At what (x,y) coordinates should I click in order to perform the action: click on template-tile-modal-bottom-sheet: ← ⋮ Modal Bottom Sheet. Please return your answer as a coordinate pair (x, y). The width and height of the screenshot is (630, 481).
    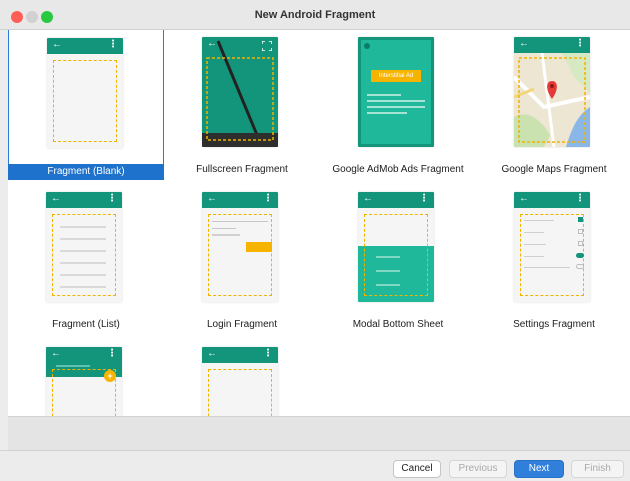
    Looking at the image, I should click on (398, 261).